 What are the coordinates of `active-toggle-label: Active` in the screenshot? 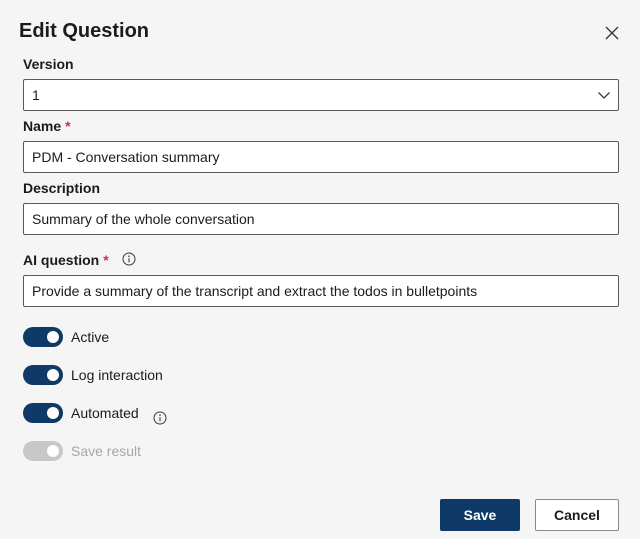 It's located at (90, 337).